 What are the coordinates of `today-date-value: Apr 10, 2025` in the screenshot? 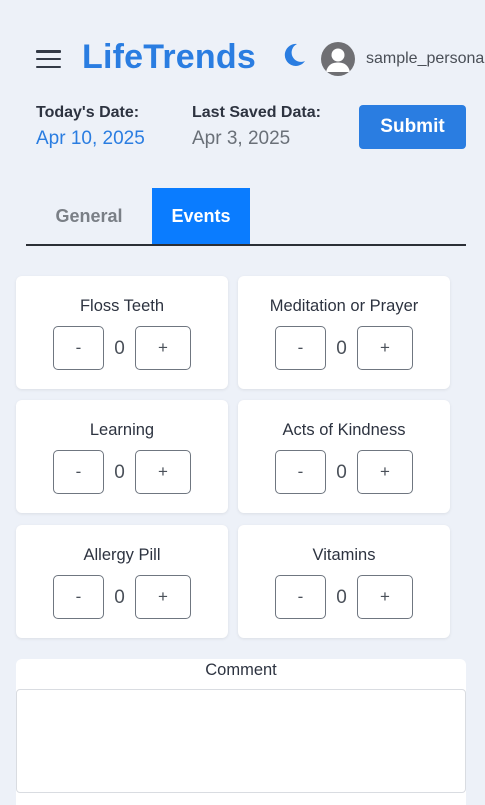 It's located at (90, 138).